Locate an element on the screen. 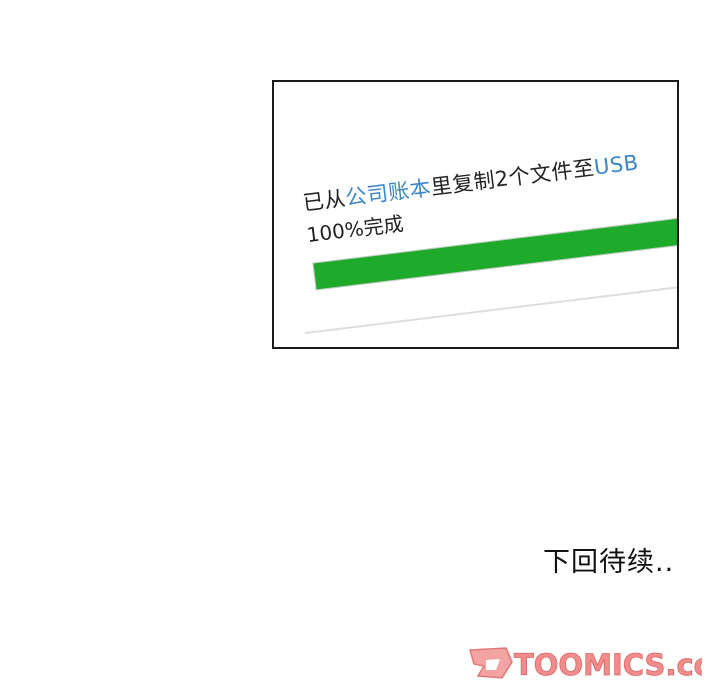 This screenshot has height=700, width=720. toomics-logo-icon: TOOMICS.com is located at coordinates (585, 664).